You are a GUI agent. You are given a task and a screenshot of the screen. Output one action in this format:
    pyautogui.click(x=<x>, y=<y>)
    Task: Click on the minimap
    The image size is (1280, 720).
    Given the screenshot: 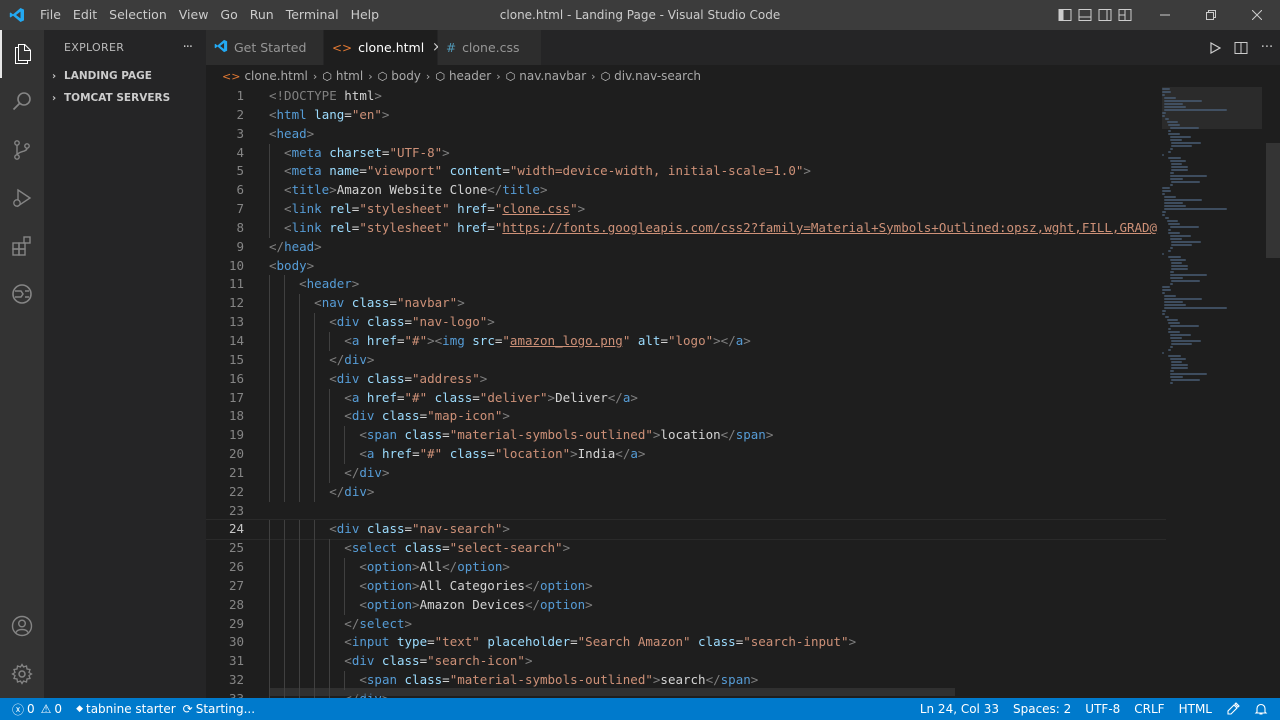 What is the action you would take?
    pyautogui.click(x=1212, y=392)
    